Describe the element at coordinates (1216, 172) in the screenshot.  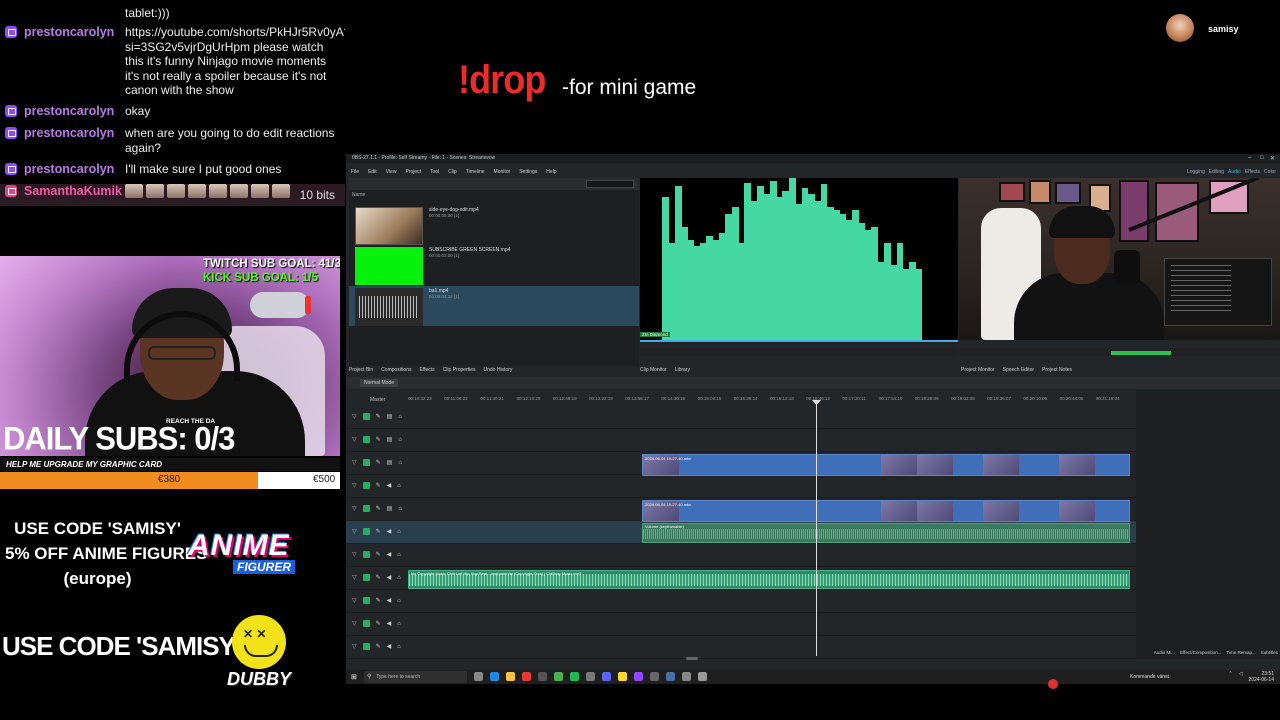
I see `layout-editing: Editing` at that location.